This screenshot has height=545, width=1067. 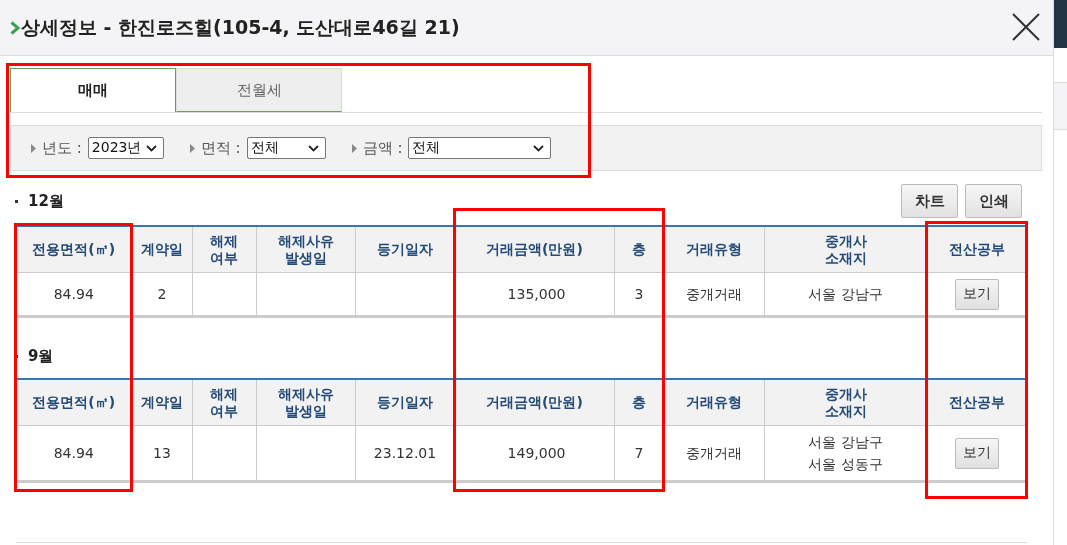 I want to click on tab: 매매, so click(x=93, y=90).